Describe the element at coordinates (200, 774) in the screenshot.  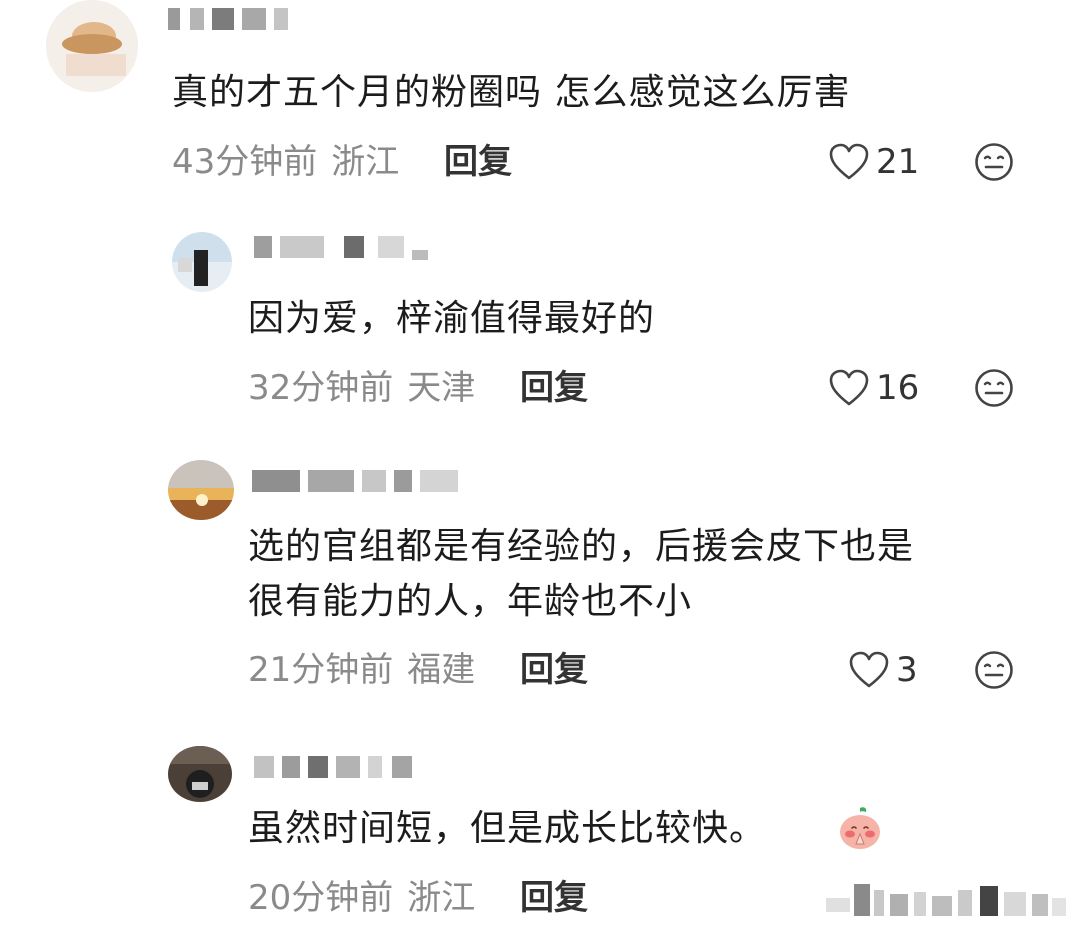
I see `avatar` at that location.